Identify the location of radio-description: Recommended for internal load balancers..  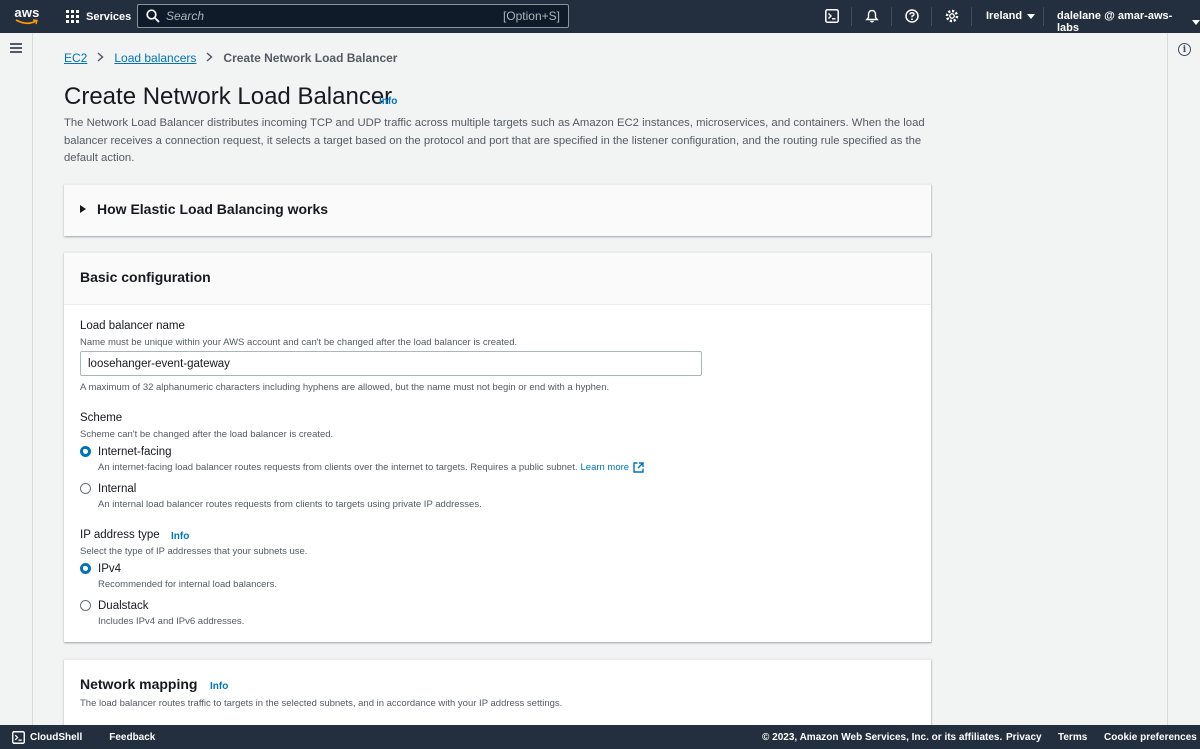
(188, 584).